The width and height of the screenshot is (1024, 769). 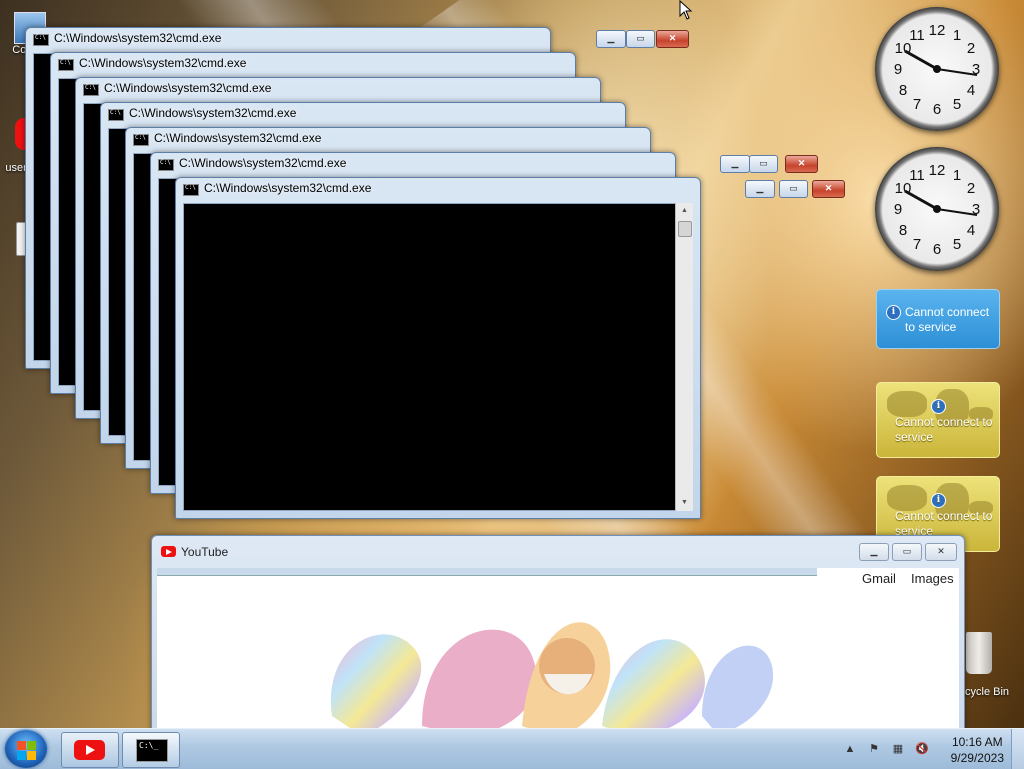 I want to click on show-desktop-button, so click(x=1017, y=749).